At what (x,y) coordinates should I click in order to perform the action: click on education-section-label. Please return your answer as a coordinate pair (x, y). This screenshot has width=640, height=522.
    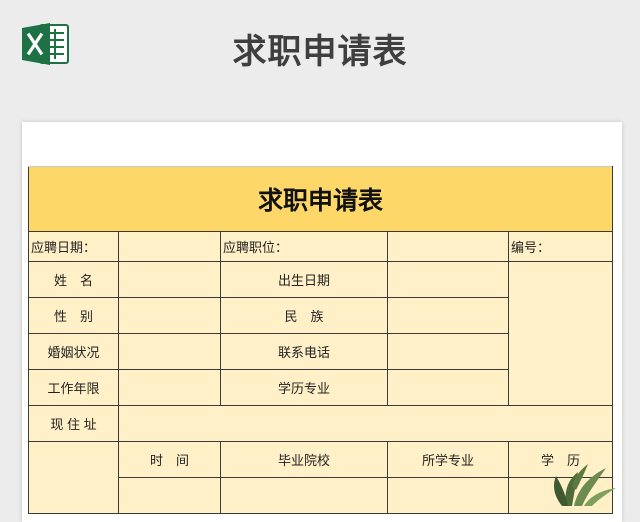
    Looking at the image, I should click on (73, 477).